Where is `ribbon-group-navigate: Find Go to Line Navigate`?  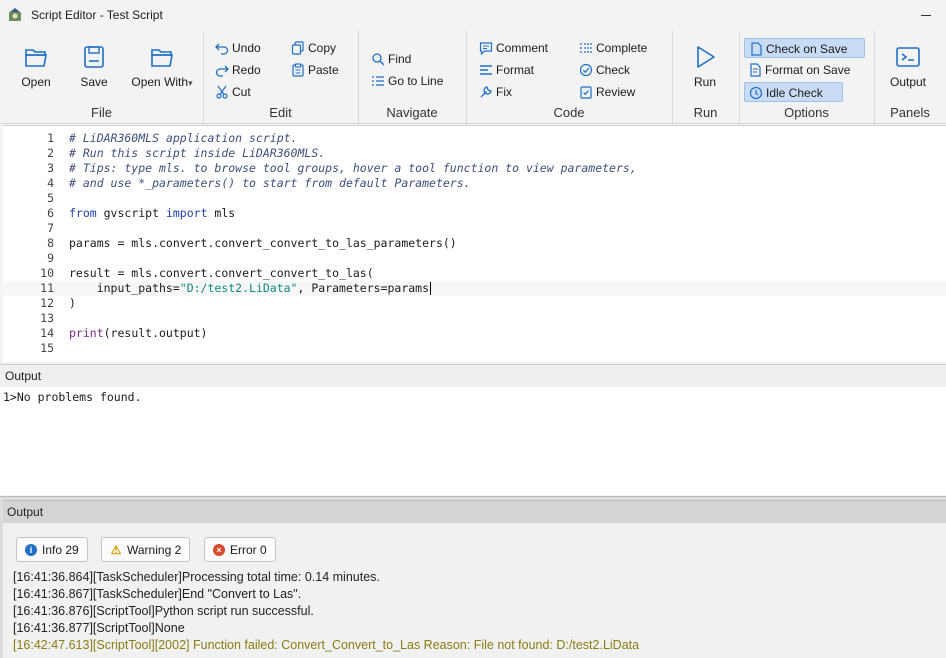
ribbon-group-navigate: Find Go to Line Navigate is located at coordinates (412, 77).